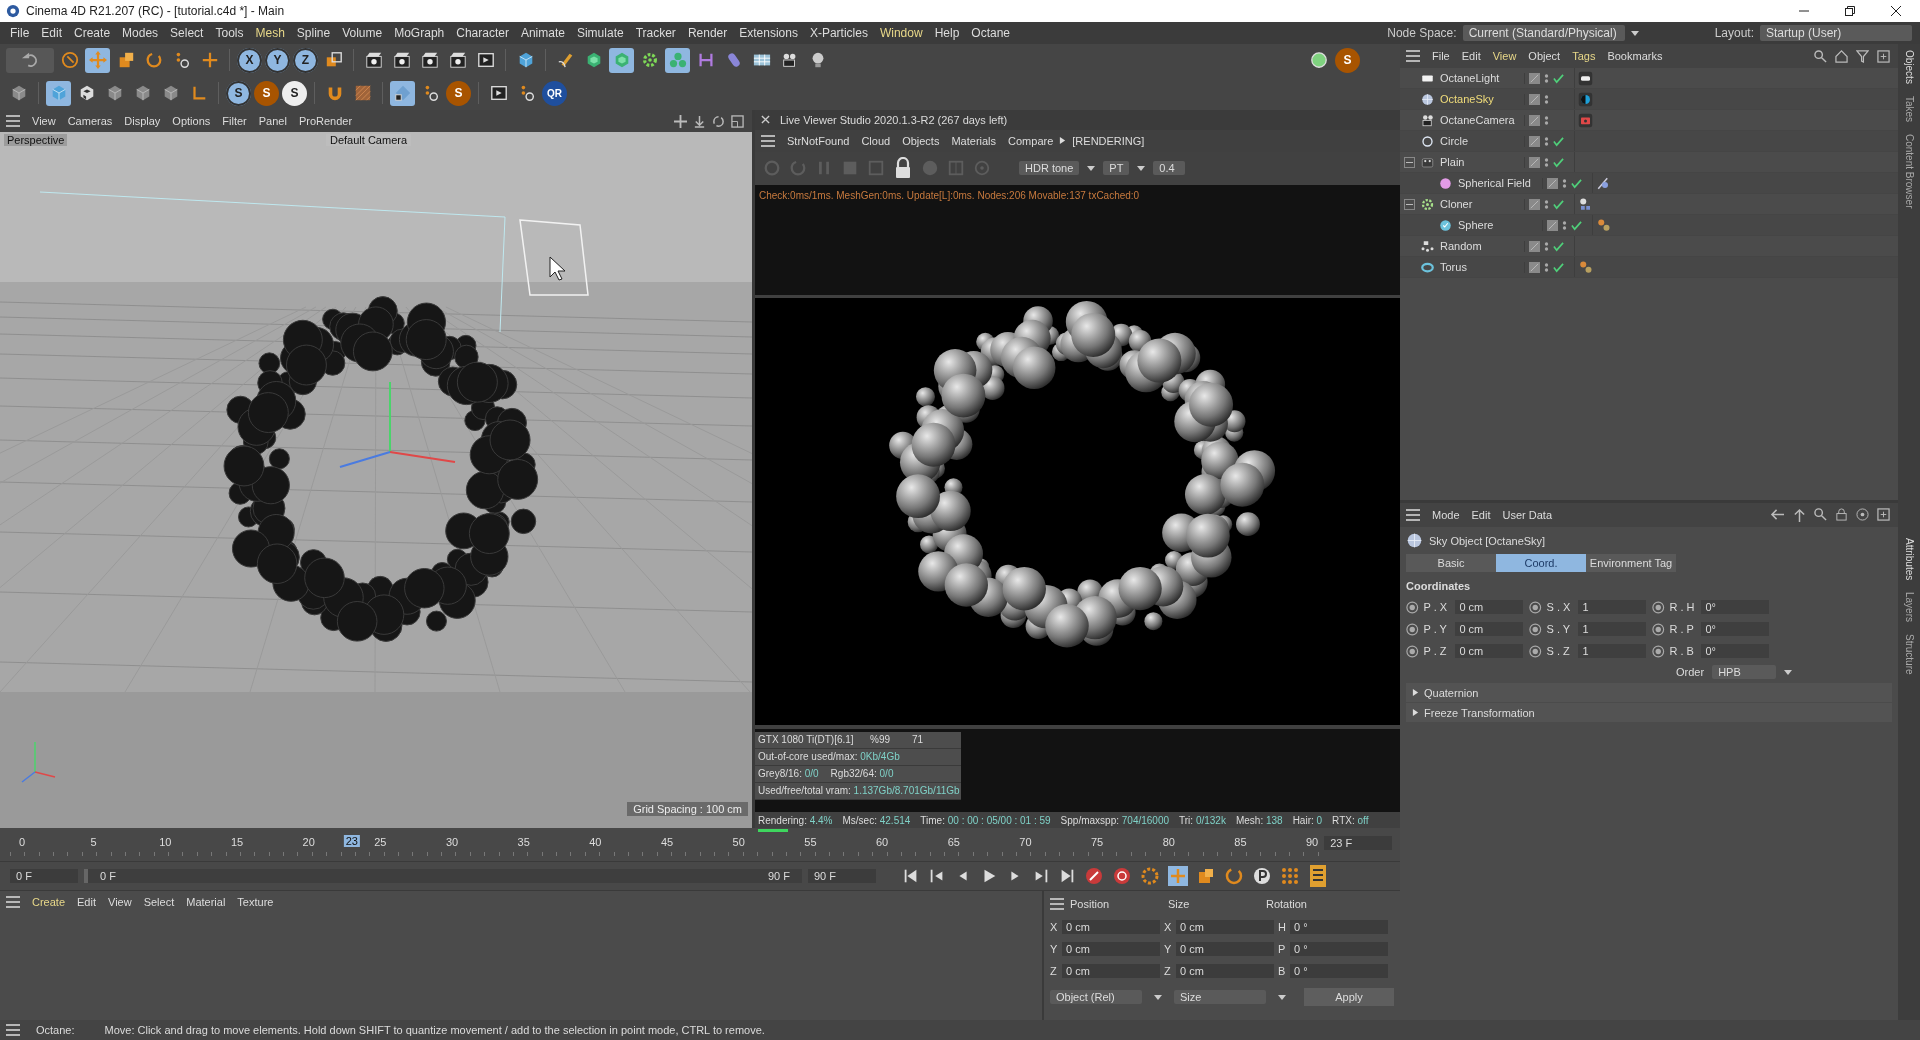  What do you see at coordinates (234, 121) in the screenshot?
I see `viewport-menu-item: Filter` at bounding box center [234, 121].